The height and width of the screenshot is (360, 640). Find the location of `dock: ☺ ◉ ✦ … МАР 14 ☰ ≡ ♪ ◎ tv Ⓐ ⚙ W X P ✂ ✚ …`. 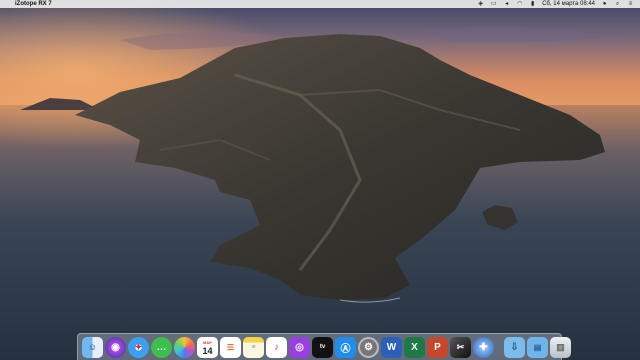

dock: ☺ ◉ ✦ … МАР 14 ☰ ≡ ♪ ◎ tv Ⓐ ⚙ W X P ✂ ✚ … is located at coordinates (324, 346).